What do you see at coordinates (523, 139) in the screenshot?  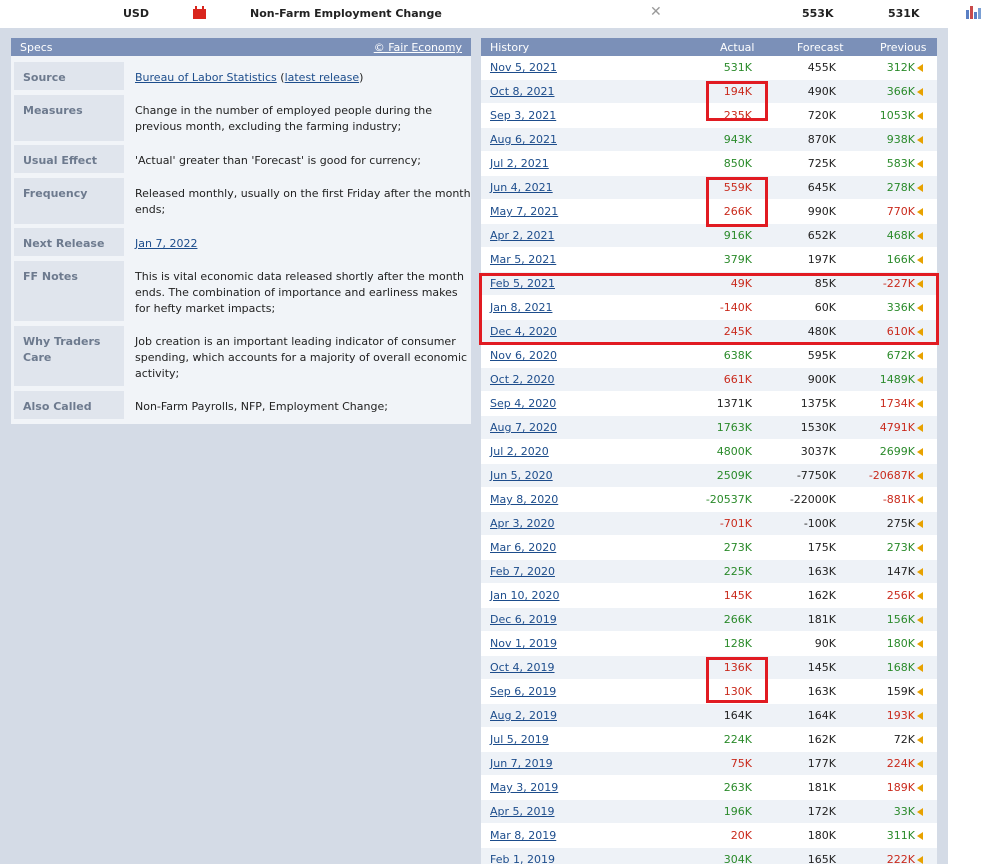 I see `history-date-link: Aug 6, 2021` at bounding box center [523, 139].